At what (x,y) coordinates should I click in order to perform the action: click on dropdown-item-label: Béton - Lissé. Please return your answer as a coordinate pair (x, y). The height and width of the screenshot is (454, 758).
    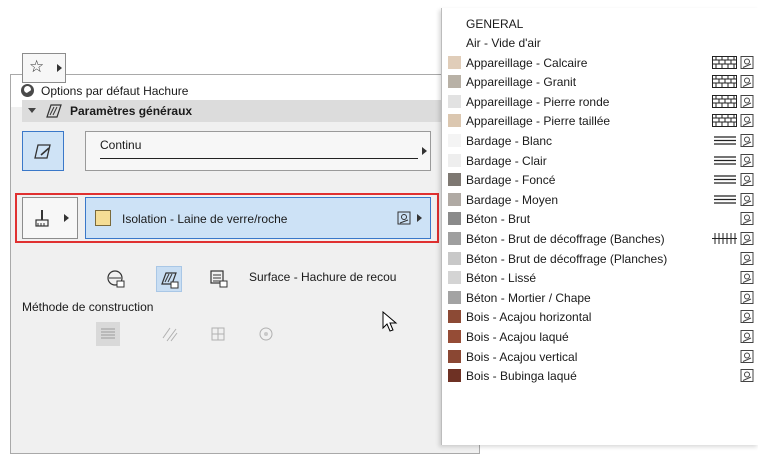
    Looking at the image, I should click on (501, 278).